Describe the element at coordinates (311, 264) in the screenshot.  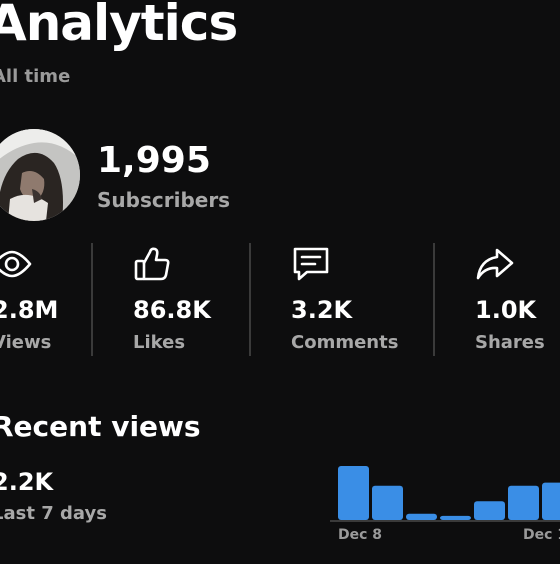
I see `comment-icon` at that location.